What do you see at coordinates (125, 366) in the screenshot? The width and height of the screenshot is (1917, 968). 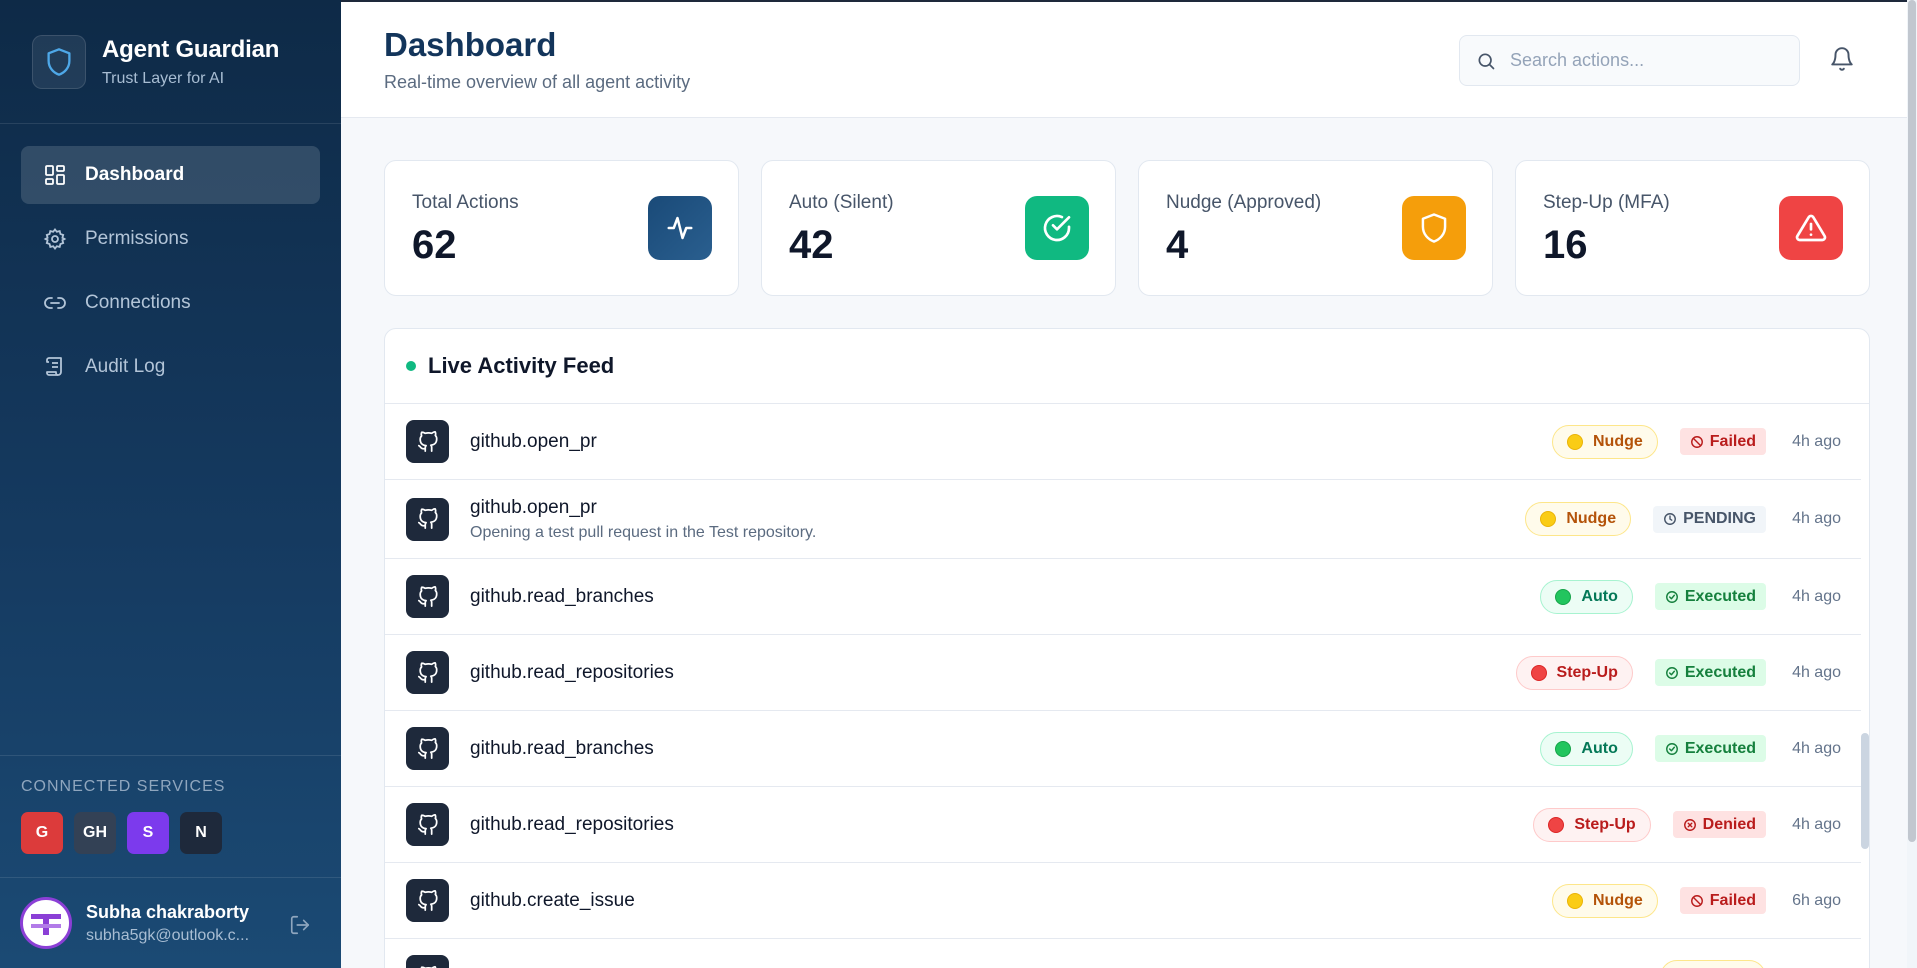 I see `sidebar-item-label: Audit Log` at bounding box center [125, 366].